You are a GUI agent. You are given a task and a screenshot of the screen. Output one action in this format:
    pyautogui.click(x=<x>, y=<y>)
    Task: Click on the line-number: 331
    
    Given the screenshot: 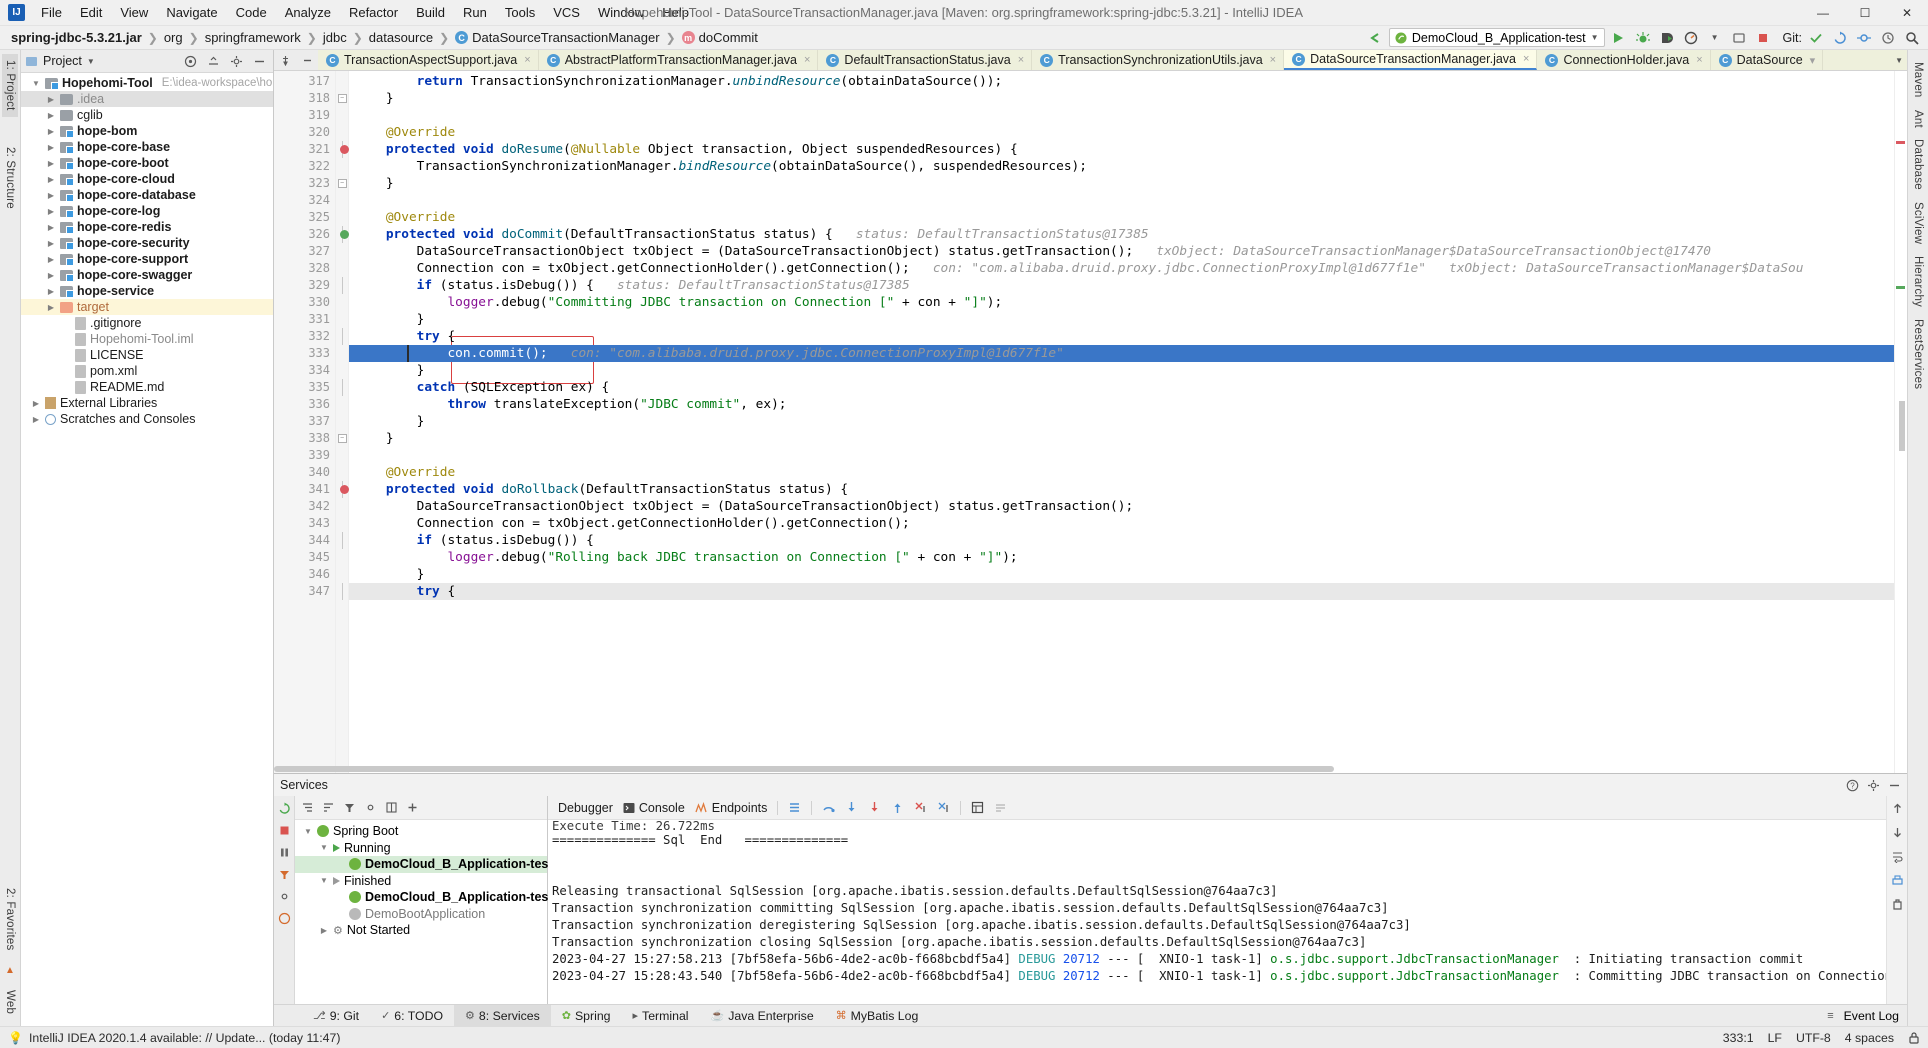 What is the action you would take?
    pyautogui.click(x=304, y=319)
    